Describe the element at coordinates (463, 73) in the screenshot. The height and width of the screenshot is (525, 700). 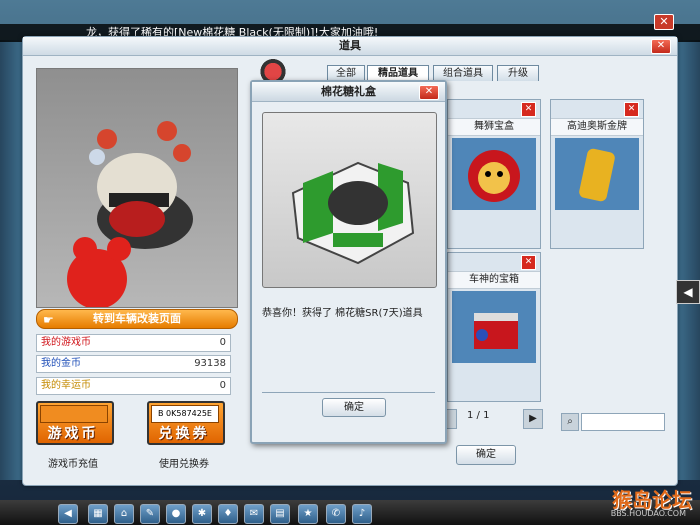
I see `tab-combo-items: 组合道具` at that location.